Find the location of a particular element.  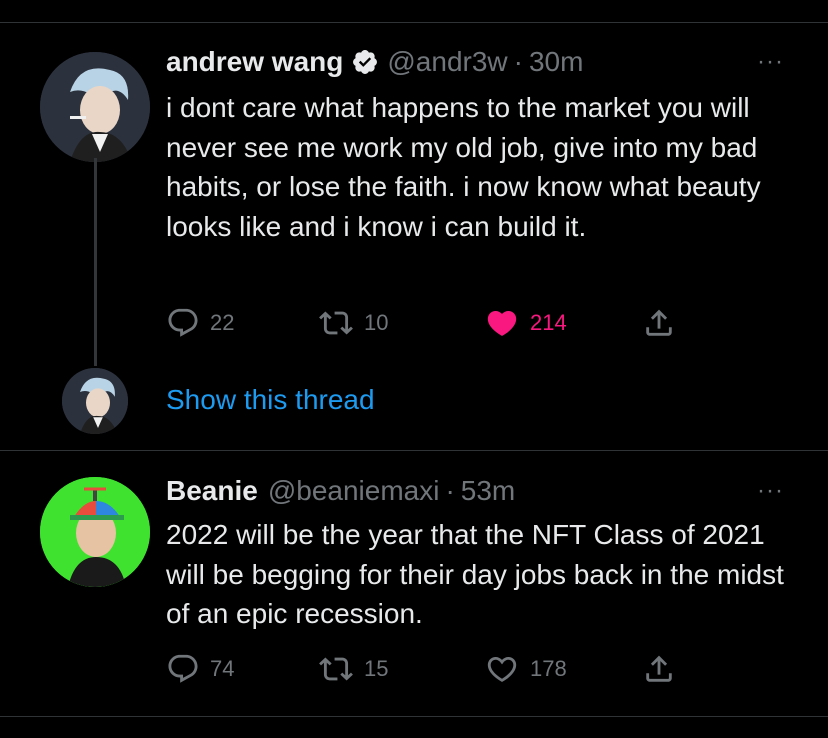

retweet-button: 15 is located at coordinates (353, 669).